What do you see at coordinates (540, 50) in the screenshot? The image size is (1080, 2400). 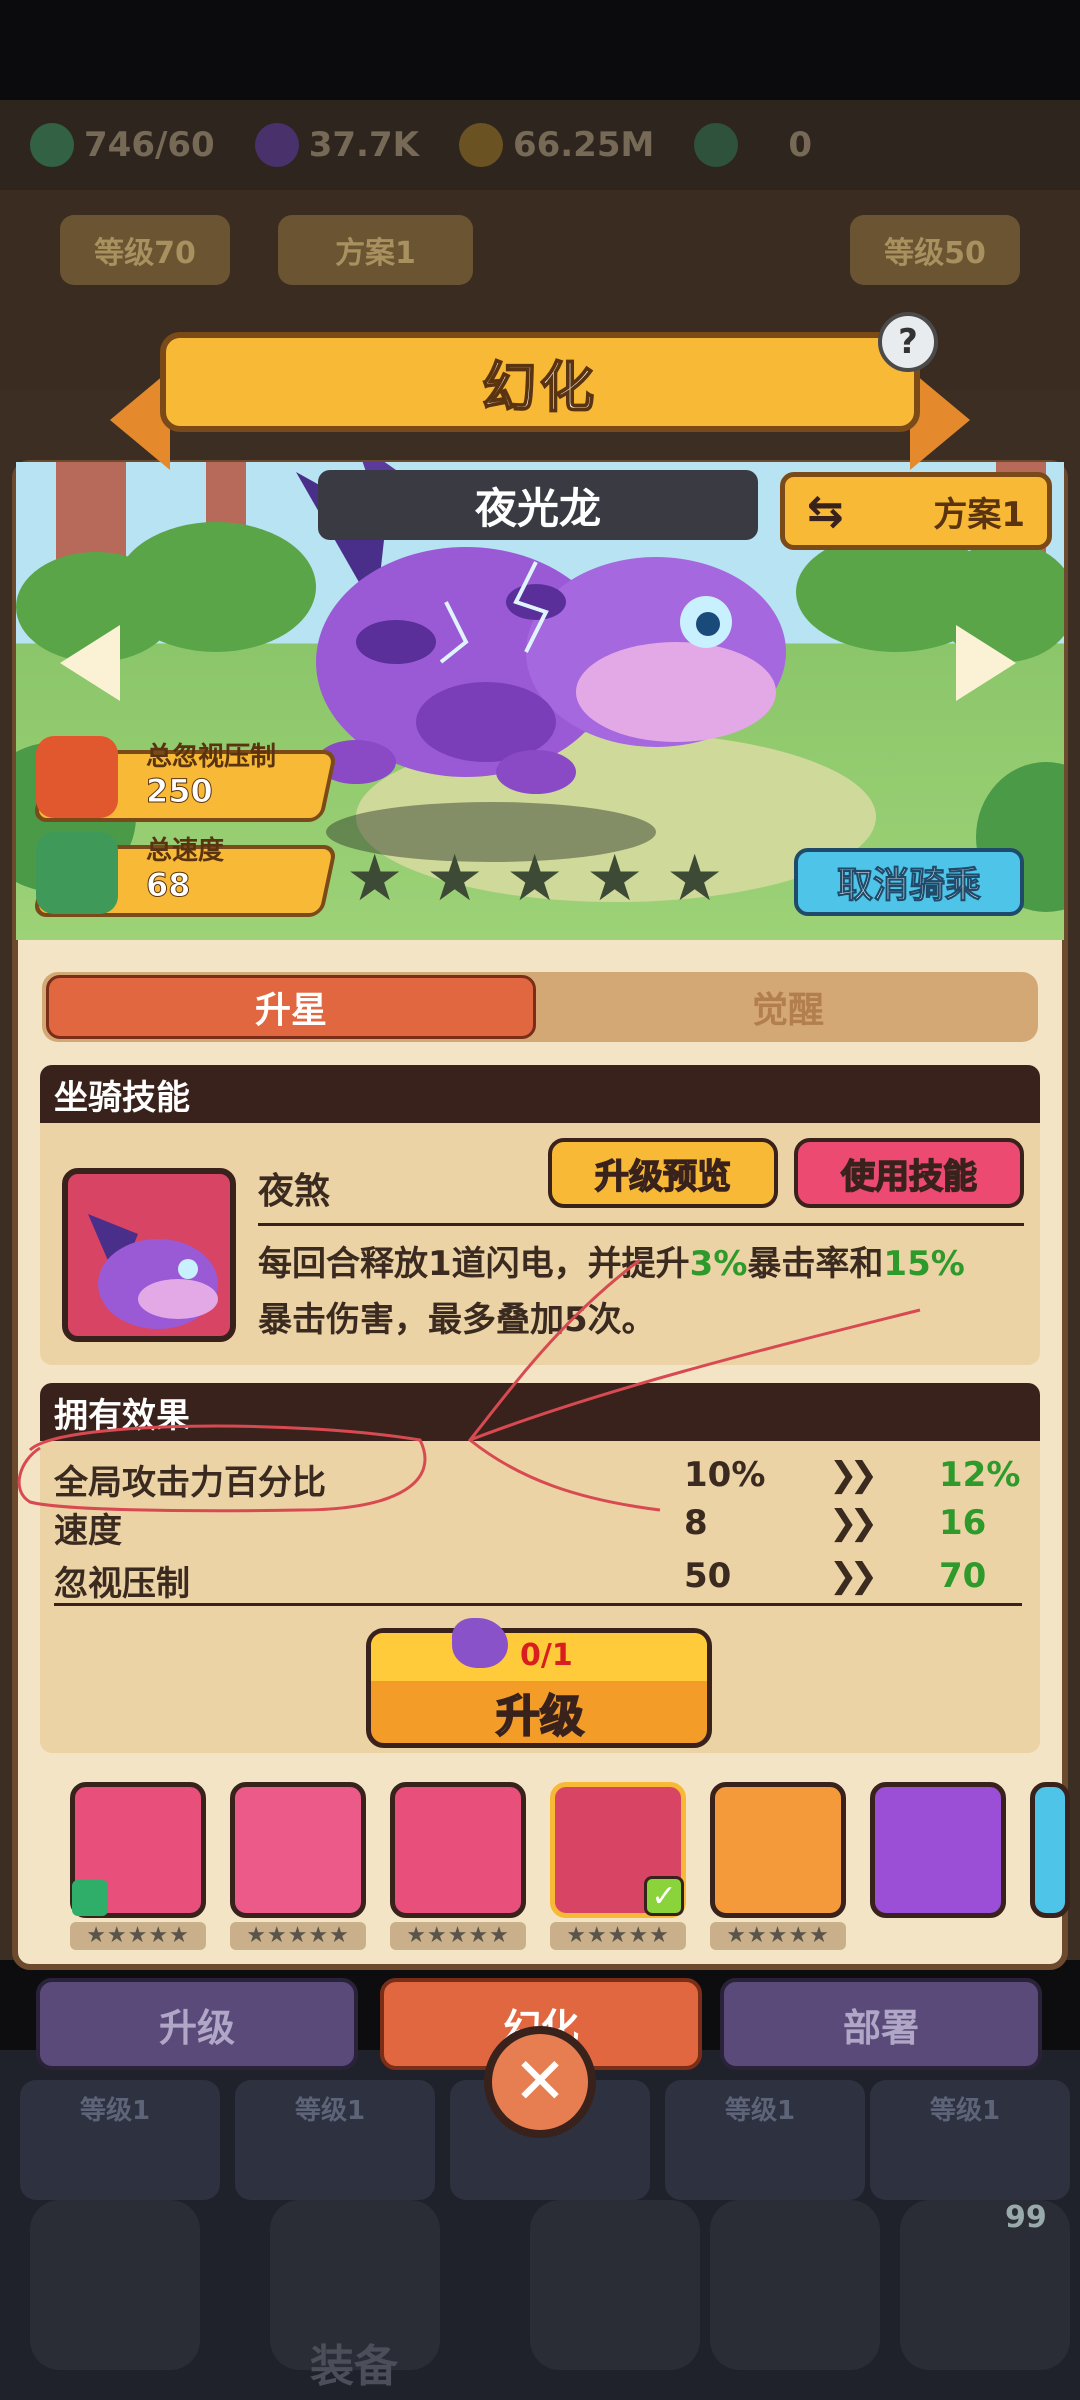 I see `status-bar` at bounding box center [540, 50].